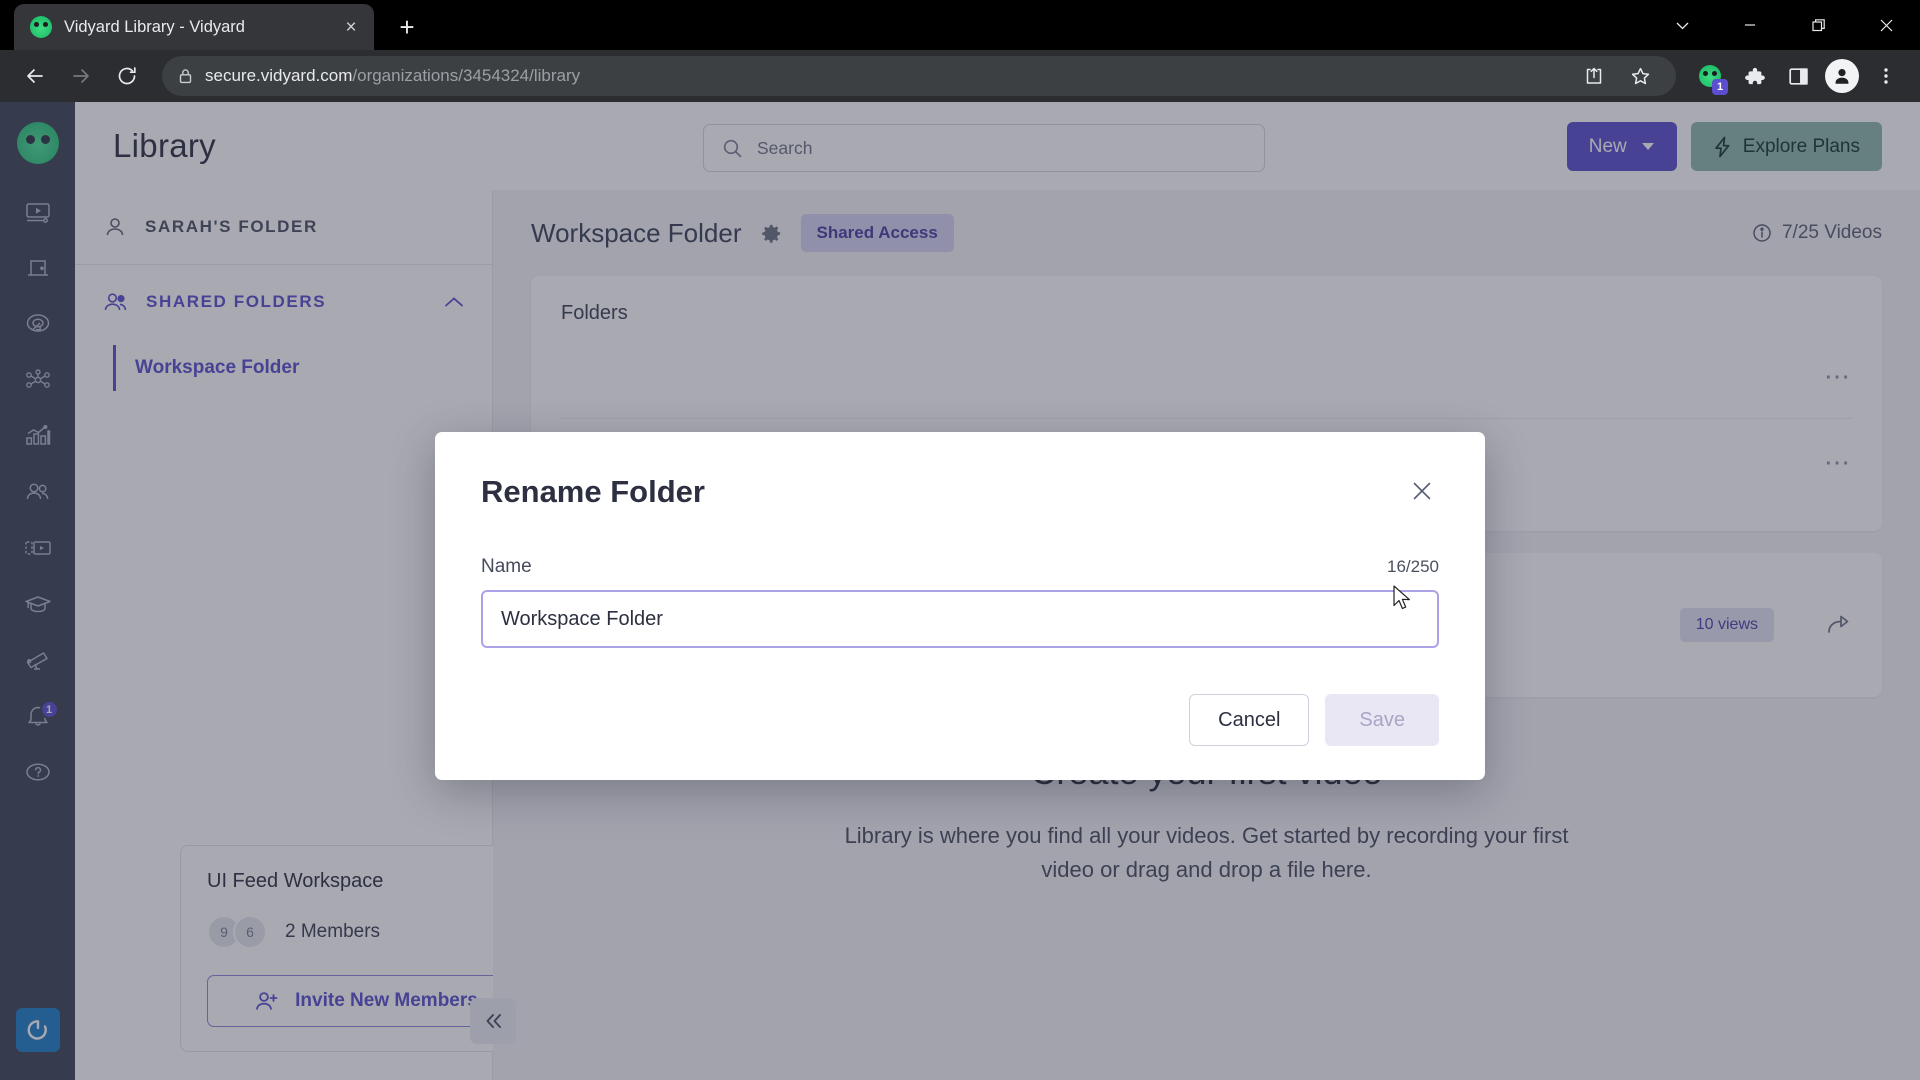 This screenshot has height=1080, width=1920. What do you see at coordinates (1640, 76) in the screenshot?
I see `bookmark-star-icon` at bounding box center [1640, 76].